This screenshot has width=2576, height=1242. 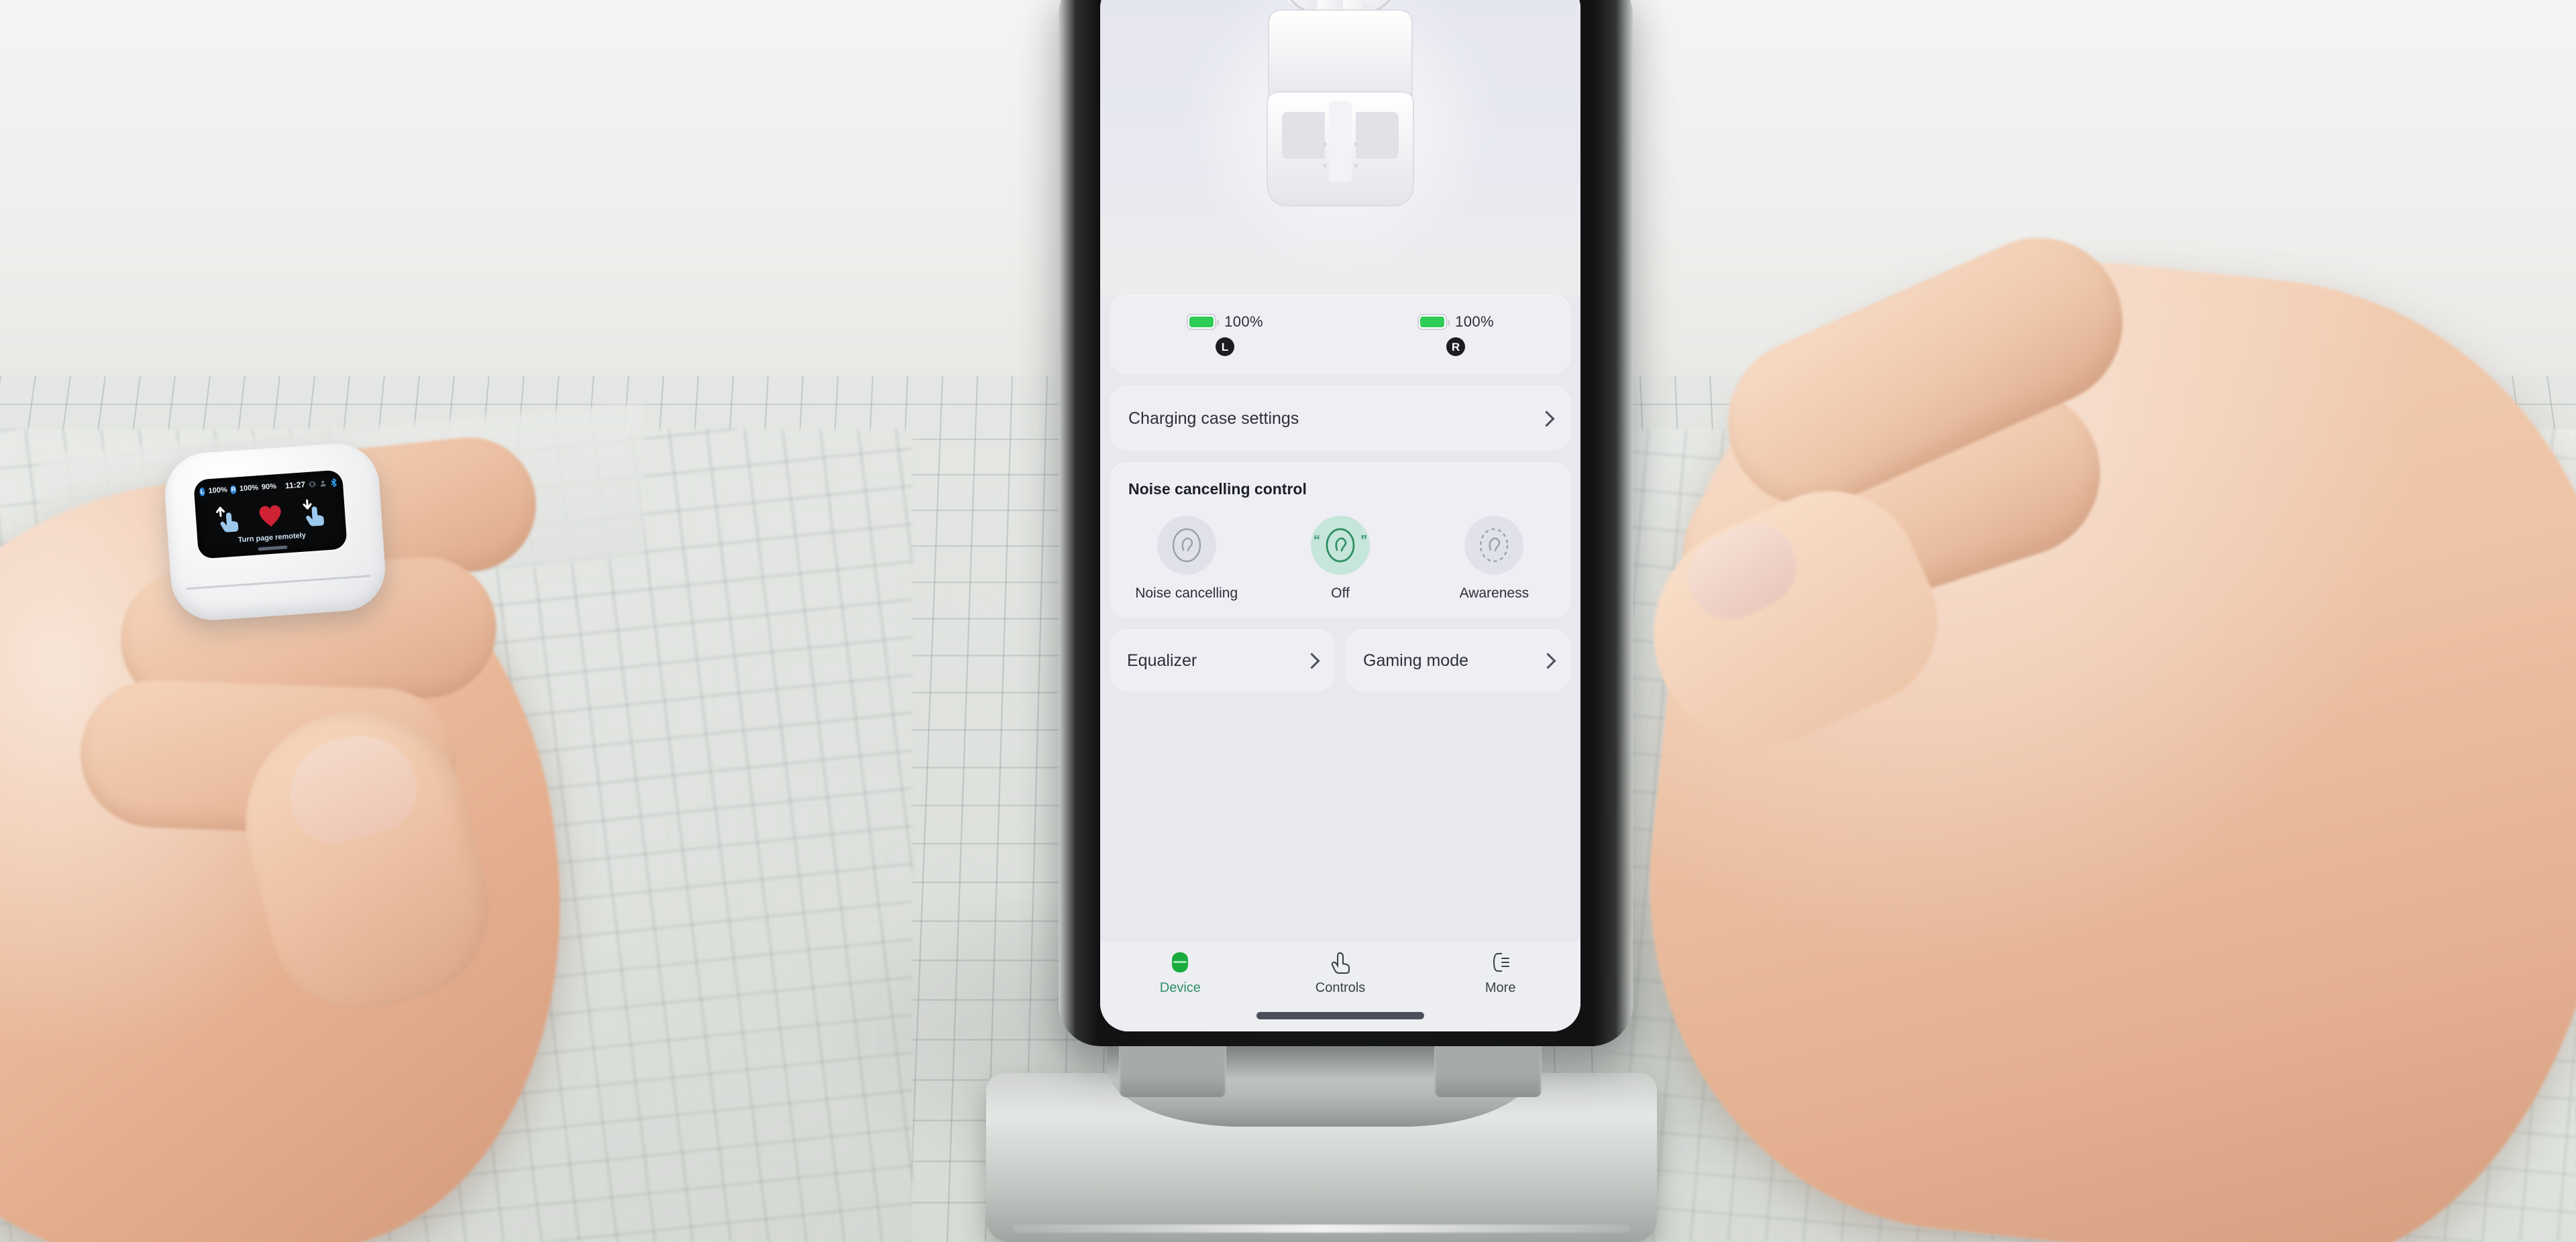 I want to click on swipe-down-hand-icon, so click(x=313, y=512).